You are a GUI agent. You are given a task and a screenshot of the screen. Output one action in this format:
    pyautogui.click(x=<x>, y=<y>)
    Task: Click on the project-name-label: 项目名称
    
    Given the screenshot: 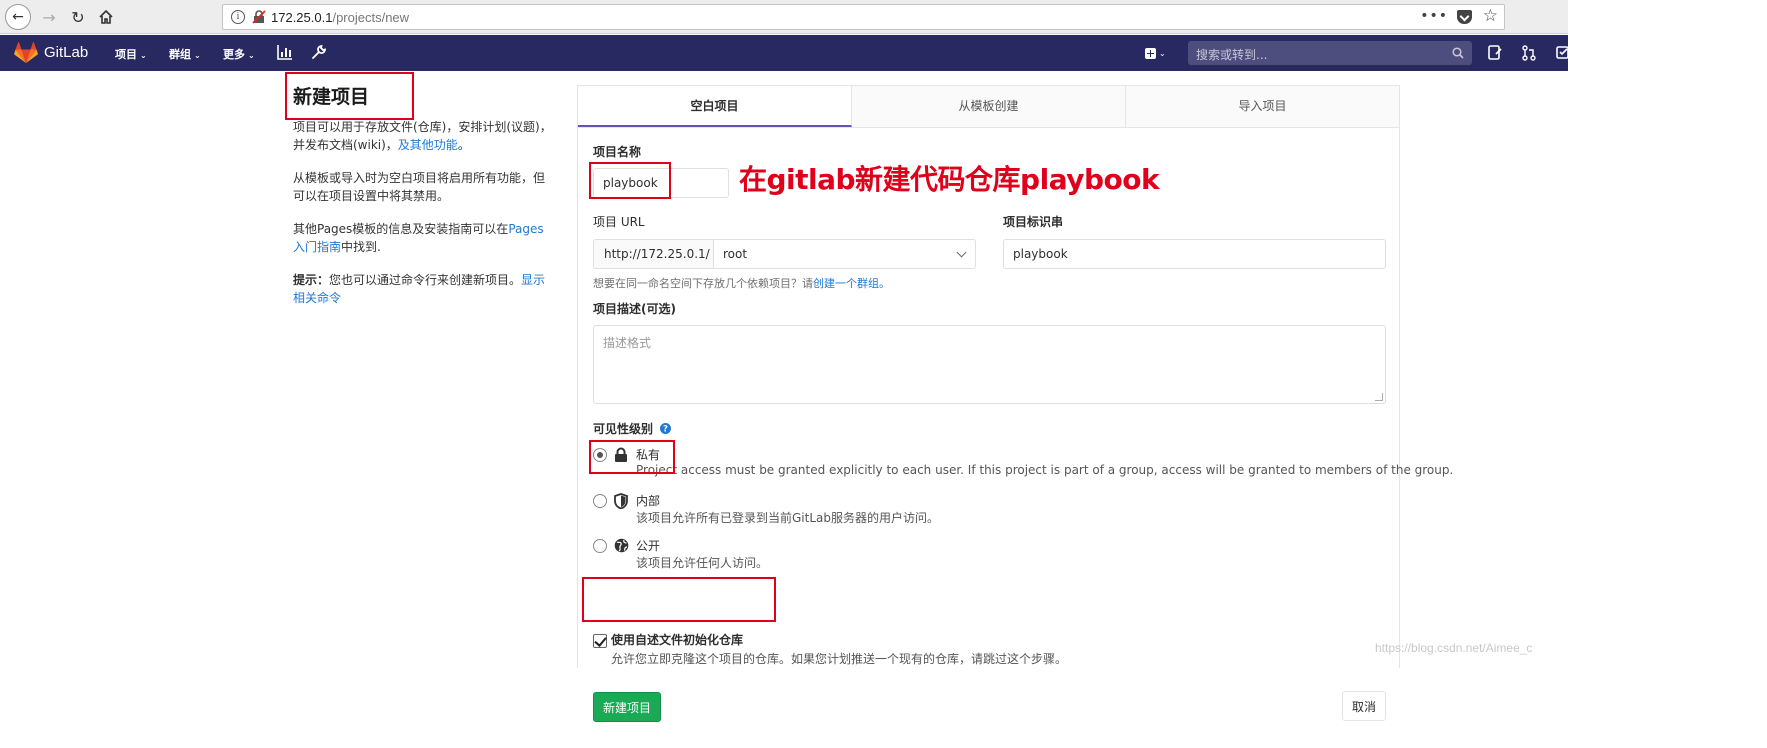 What is the action you would take?
    pyautogui.click(x=617, y=152)
    